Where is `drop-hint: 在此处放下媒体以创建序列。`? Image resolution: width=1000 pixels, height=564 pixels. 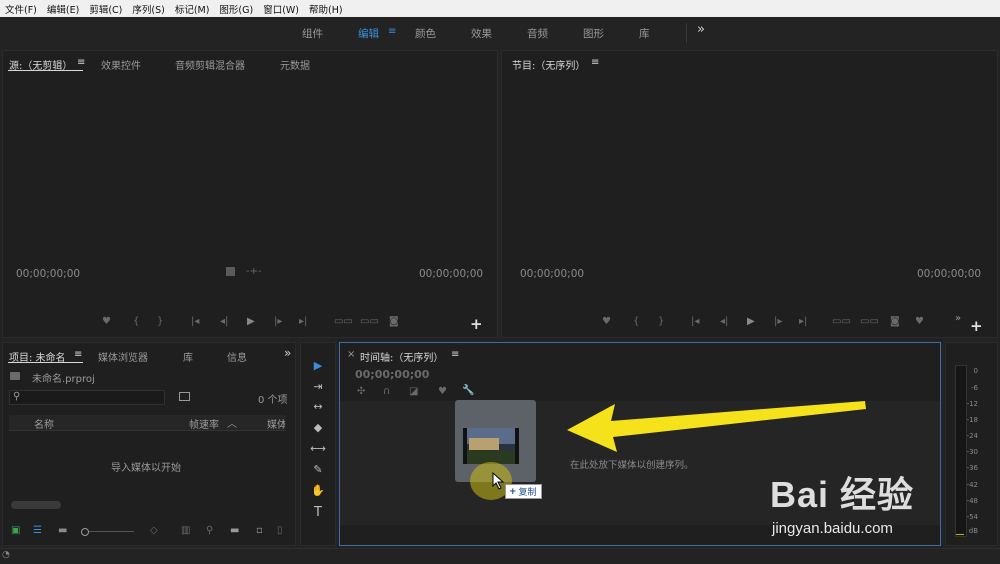 drop-hint: 在此处放下媒体以创建序列。 is located at coordinates (632, 465).